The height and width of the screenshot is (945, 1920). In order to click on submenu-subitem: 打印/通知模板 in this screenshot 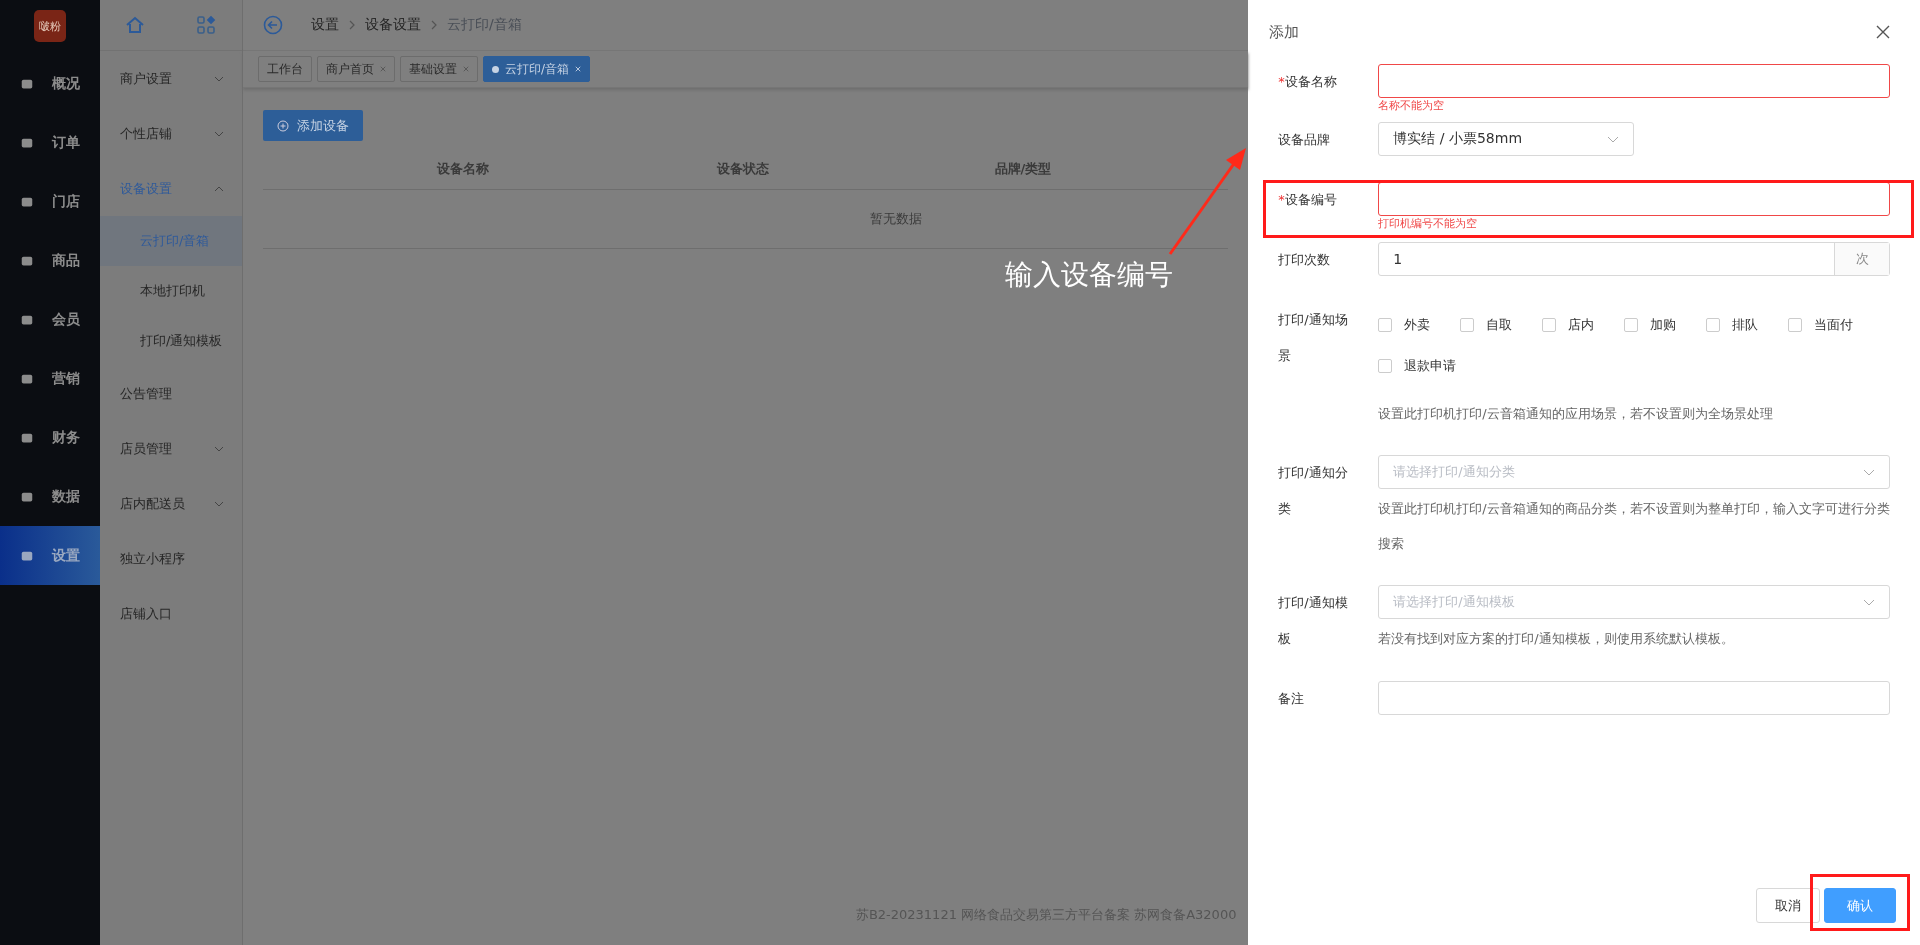, I will do `click(170, 341)`.